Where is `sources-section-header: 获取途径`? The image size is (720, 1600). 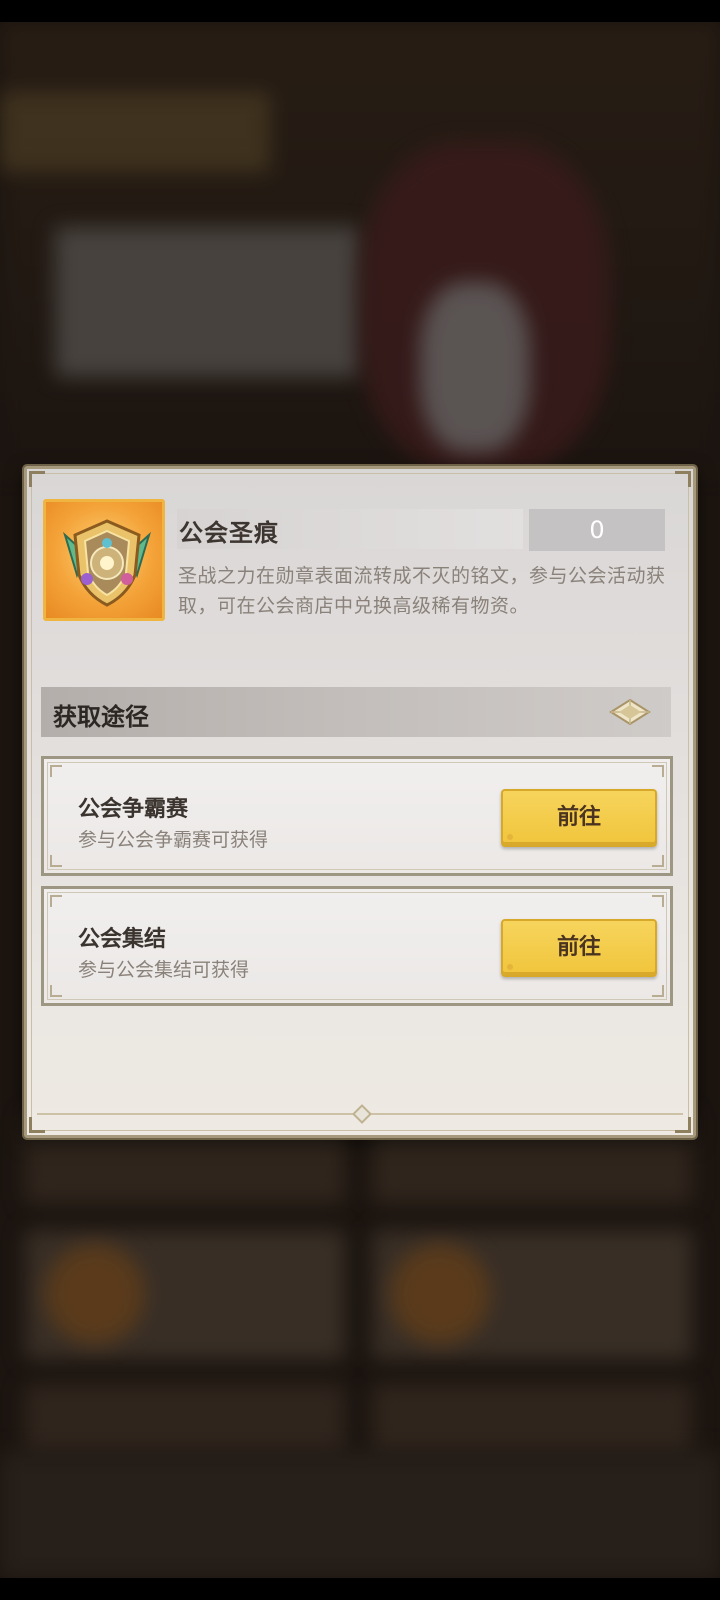 sources-section-header: 获取途径 is located at coordinates (356, 712).